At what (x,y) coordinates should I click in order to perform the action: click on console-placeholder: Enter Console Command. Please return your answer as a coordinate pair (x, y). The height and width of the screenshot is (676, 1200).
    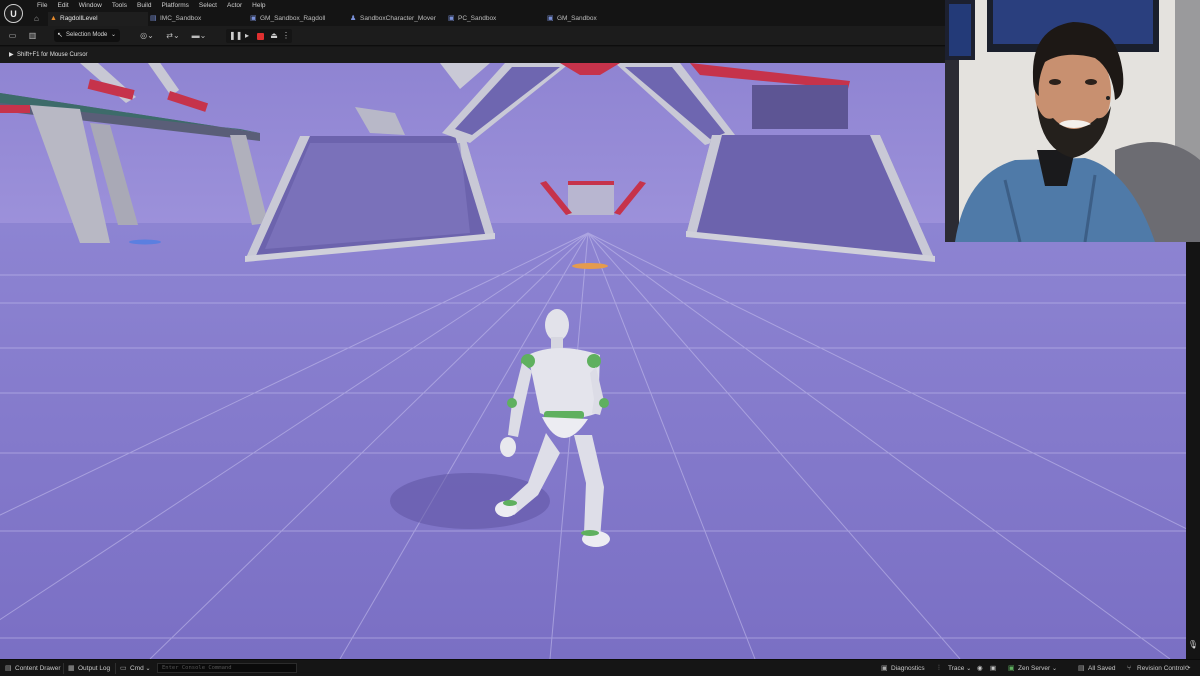
    Looking at the image, I should click on (197, 668).